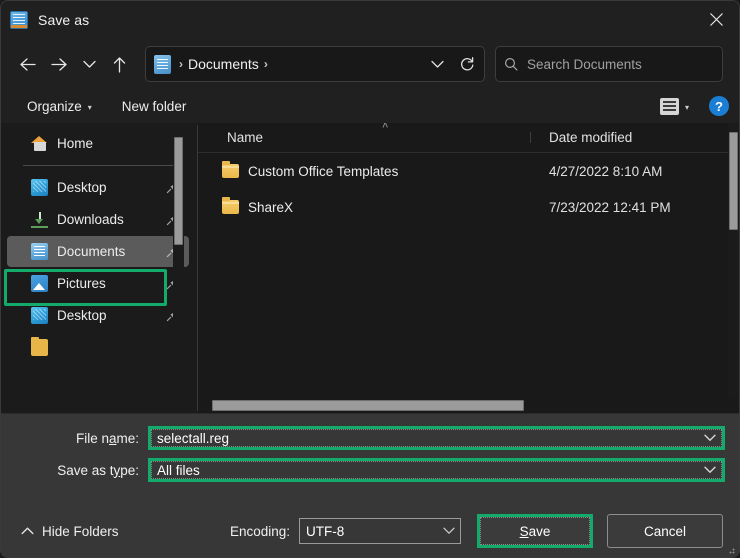 This screenshot has height=558, width=740. Describe the element at coordinates (98, 165) in the screenshot. I see `sidebar-divider` at that location.